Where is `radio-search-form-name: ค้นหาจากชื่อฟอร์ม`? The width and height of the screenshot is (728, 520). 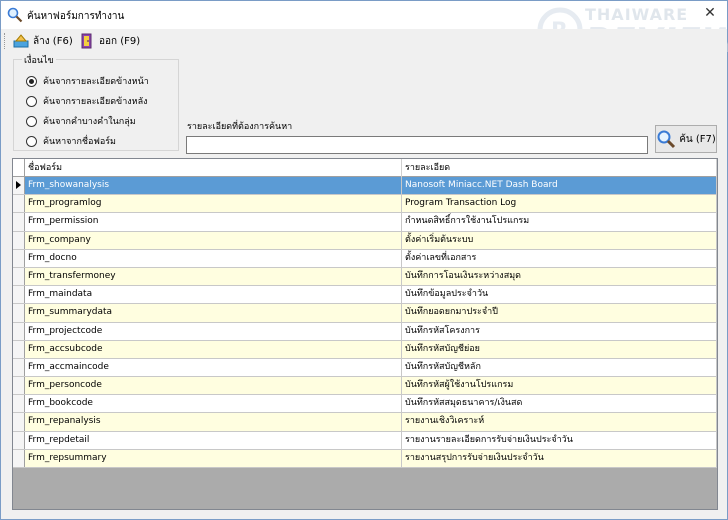
radio-search-form-name: ค้นหาจากชื่อฟอร์ม is located at coordinates (71, 141).